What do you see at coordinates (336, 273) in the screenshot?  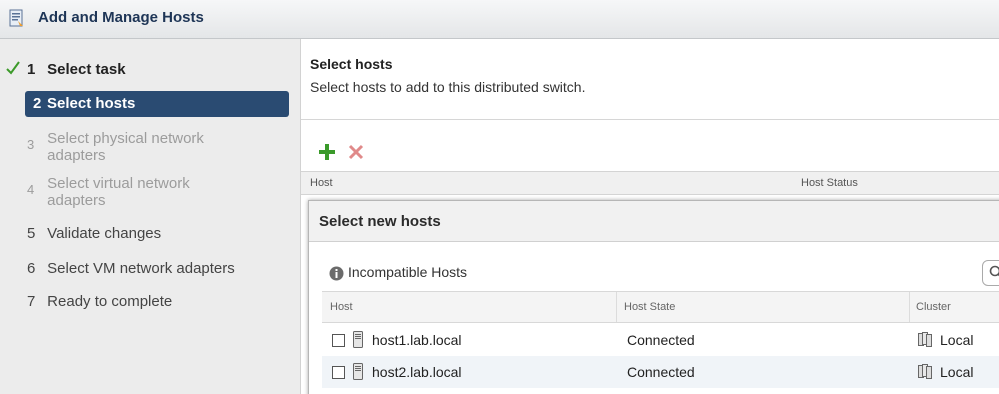 I see `info-icon` at bounding box center [336, 273].